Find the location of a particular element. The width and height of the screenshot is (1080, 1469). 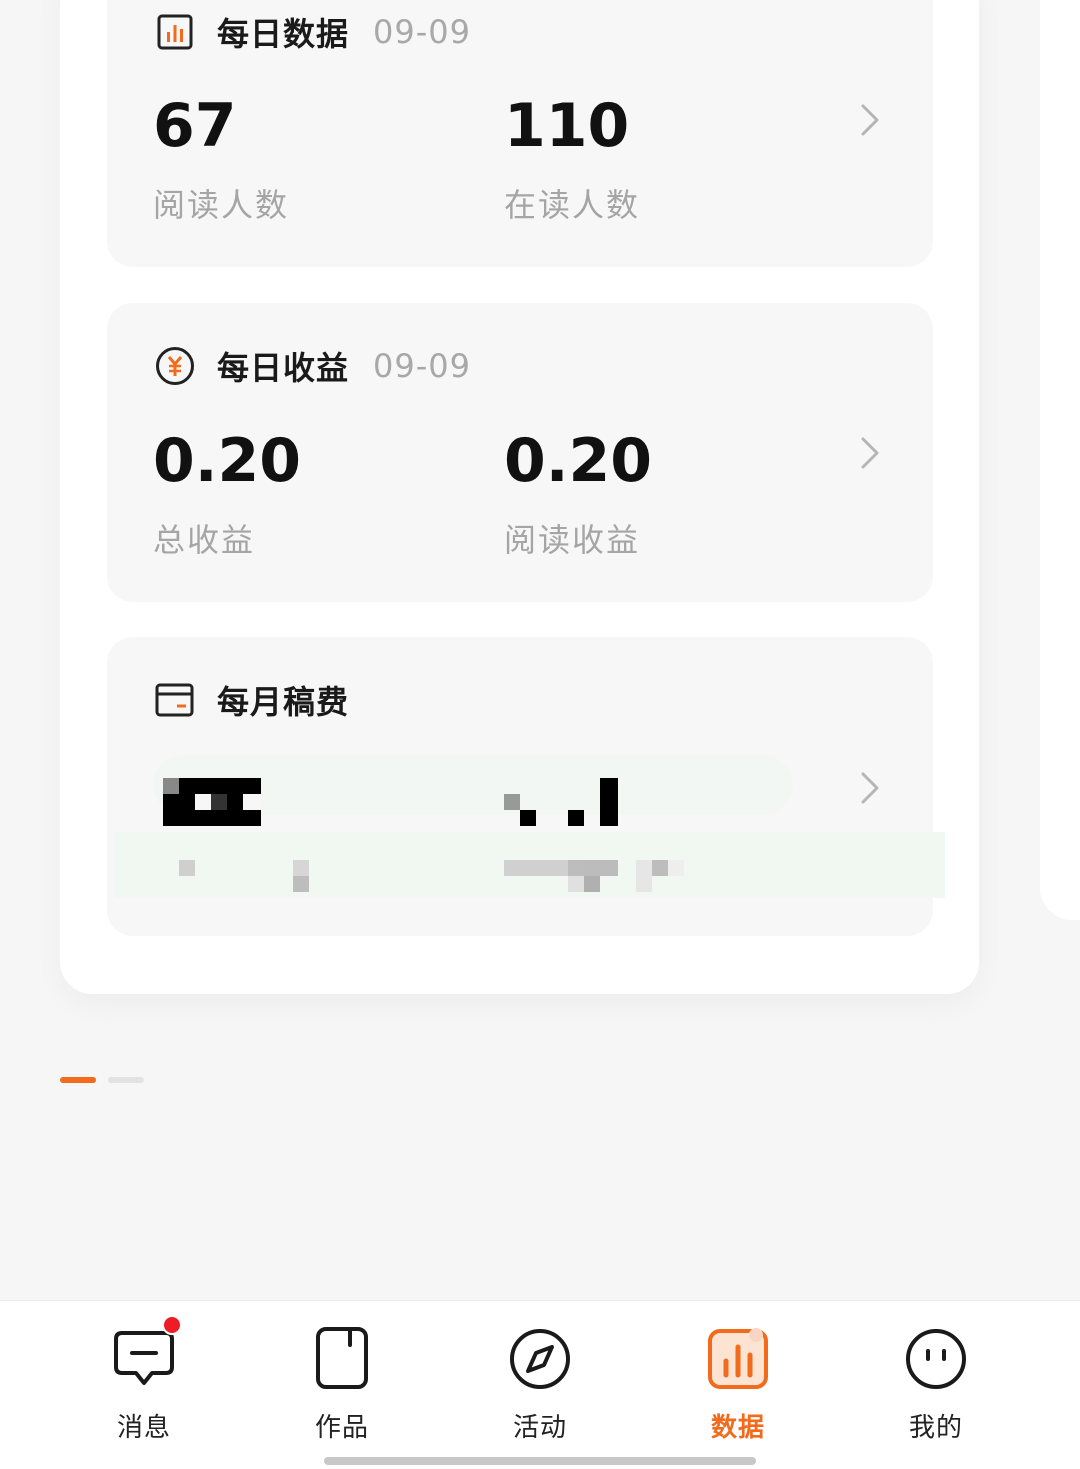

reading-now-stat: 110 在读人数 is located at coordinates (572, 161).